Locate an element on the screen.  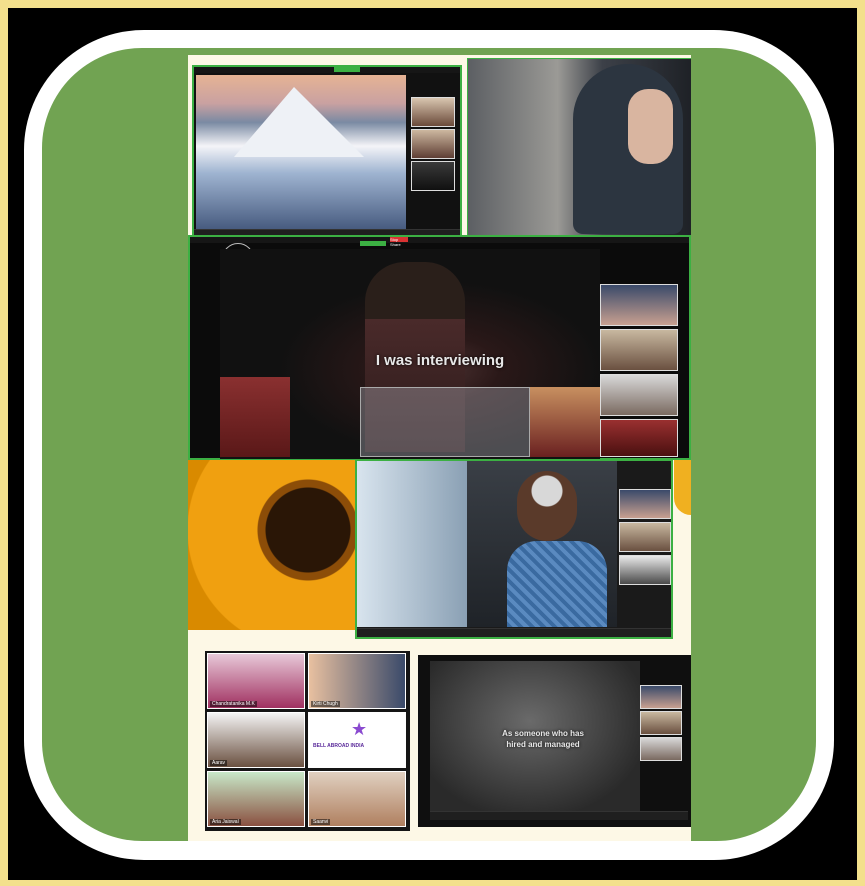
window-titlebar: Stop Share is located at coordinates (439, 242).